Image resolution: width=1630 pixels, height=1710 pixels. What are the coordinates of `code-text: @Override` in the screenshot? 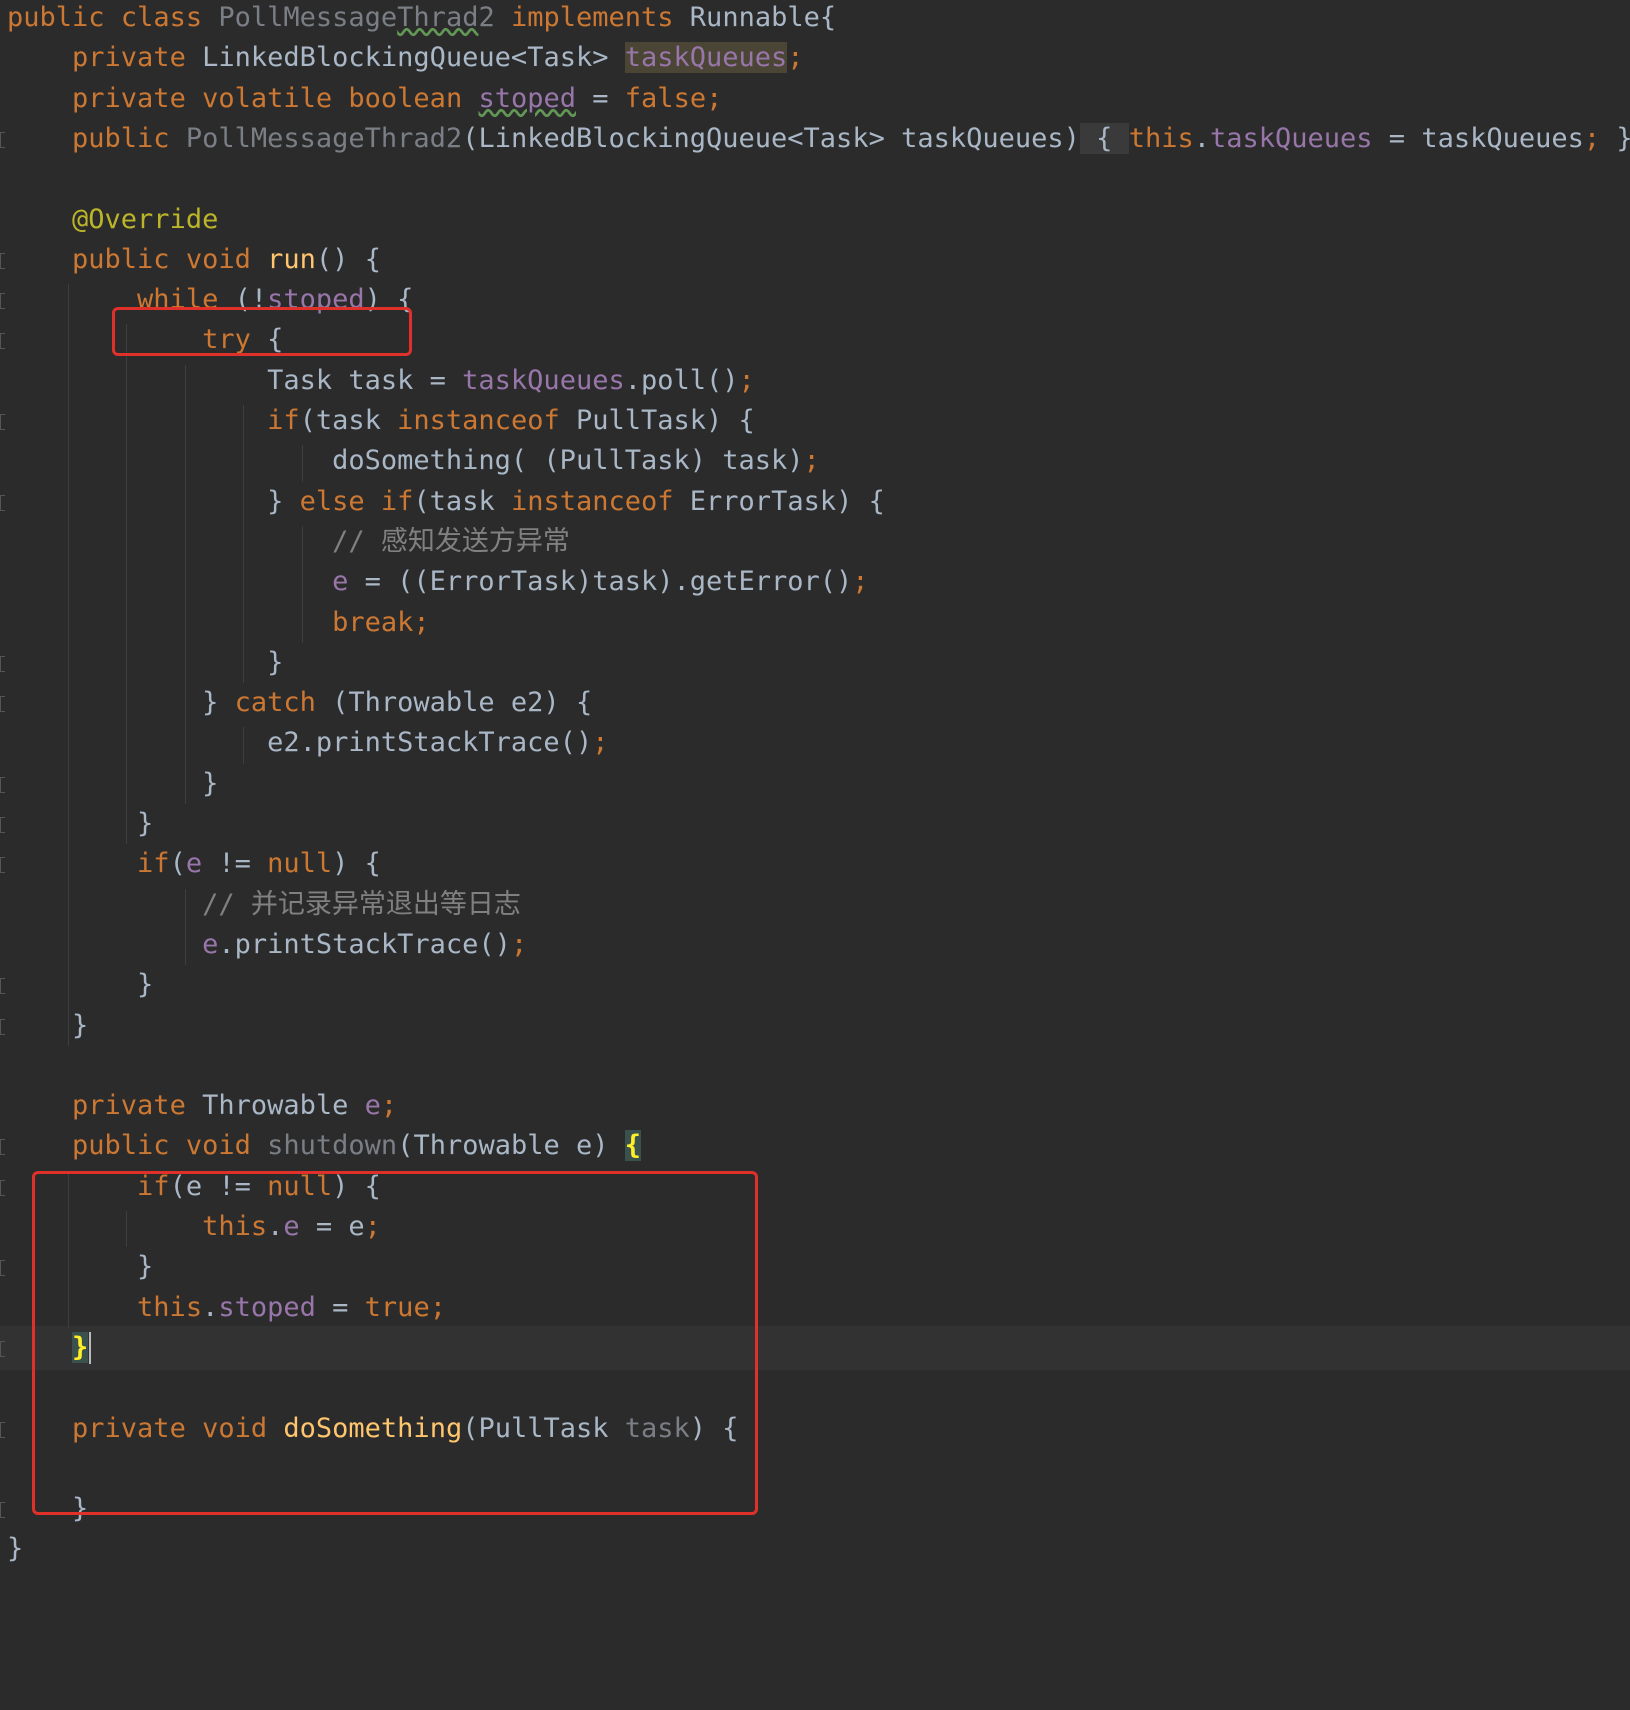 It's located at (145, 219).